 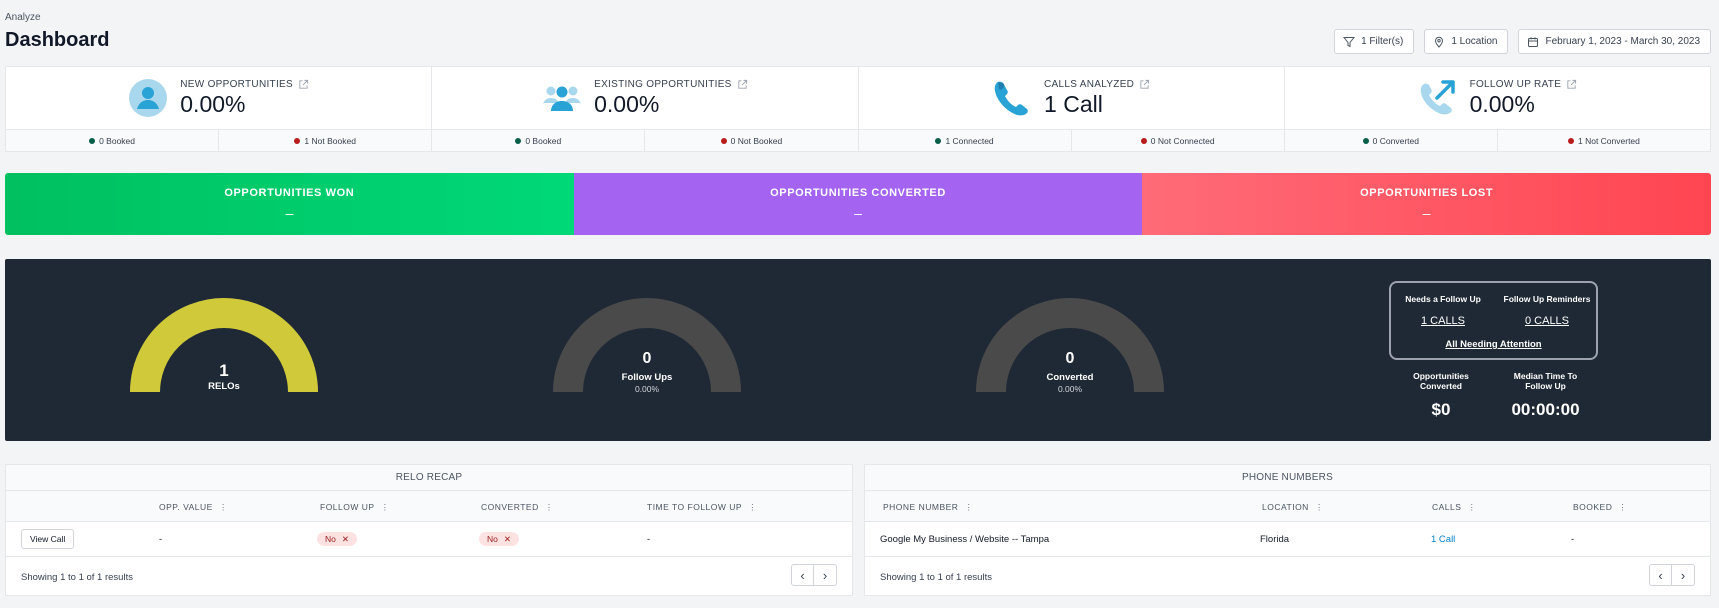 What do you see at coordinates (236, 84) in the screenshot?
I see `stat-label: NEW OPPORTUNITIES` at bounding box center [236, 84].